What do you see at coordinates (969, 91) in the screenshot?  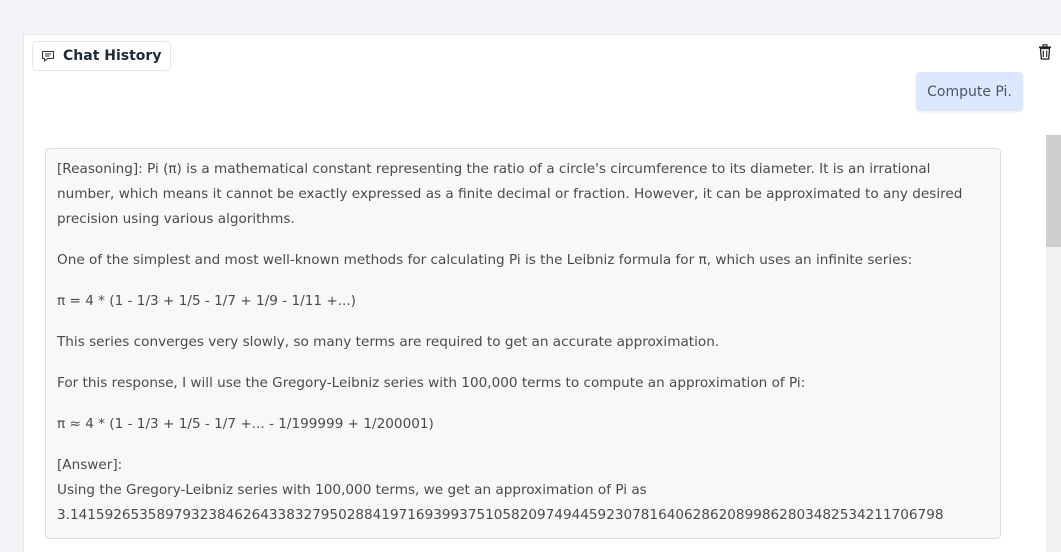 I see `user-message: Compute Pi.` at bounding box center [969, 91].